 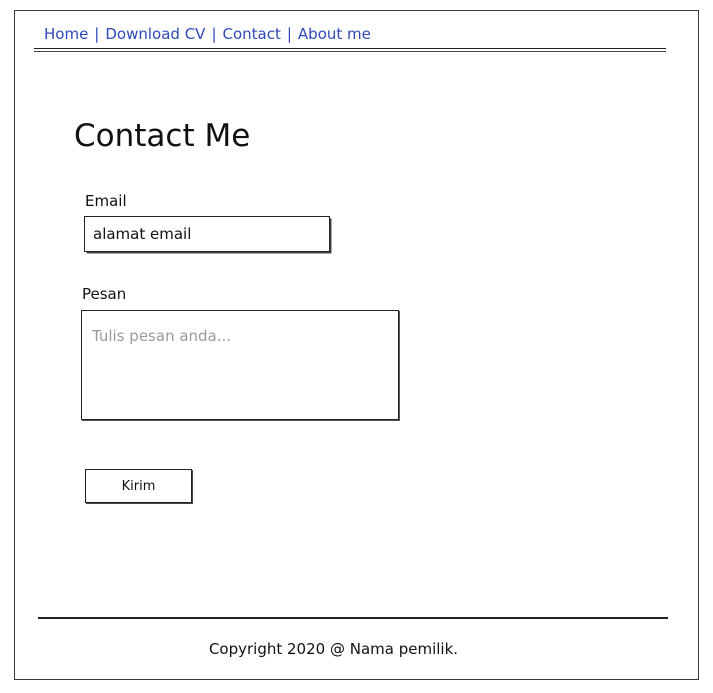 I want to click on message-field-box, so click(x=240, y=365).